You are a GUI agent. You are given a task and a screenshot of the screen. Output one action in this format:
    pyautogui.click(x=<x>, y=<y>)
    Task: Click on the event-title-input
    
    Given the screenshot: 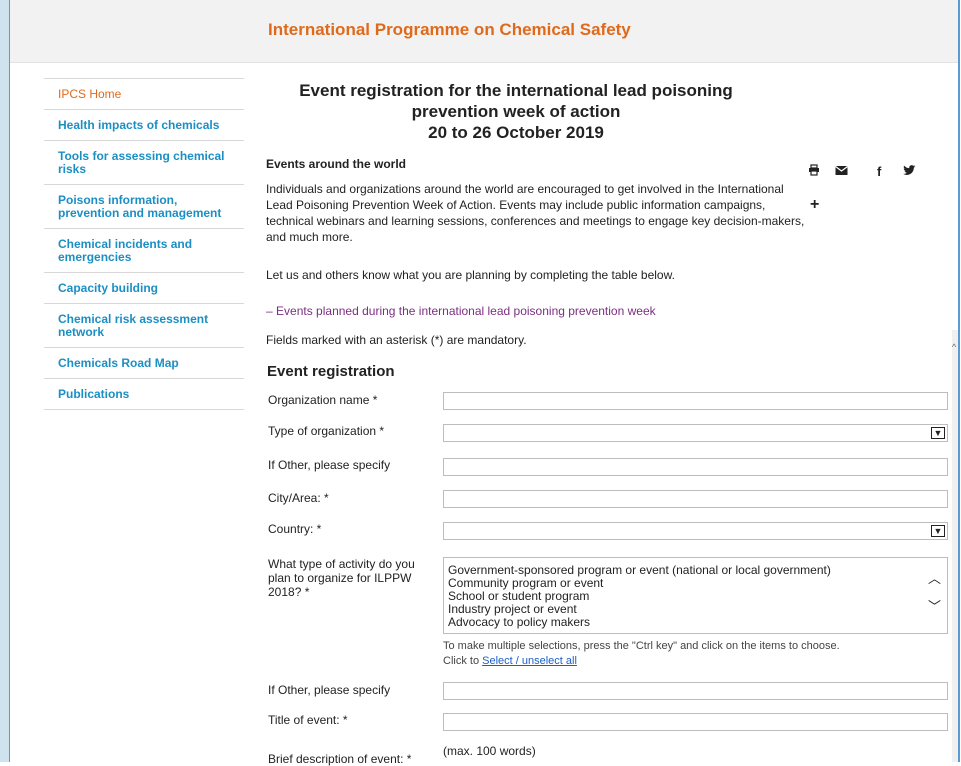 What is the action you would take?
    pyautogui.click(x=695, y=722)
    